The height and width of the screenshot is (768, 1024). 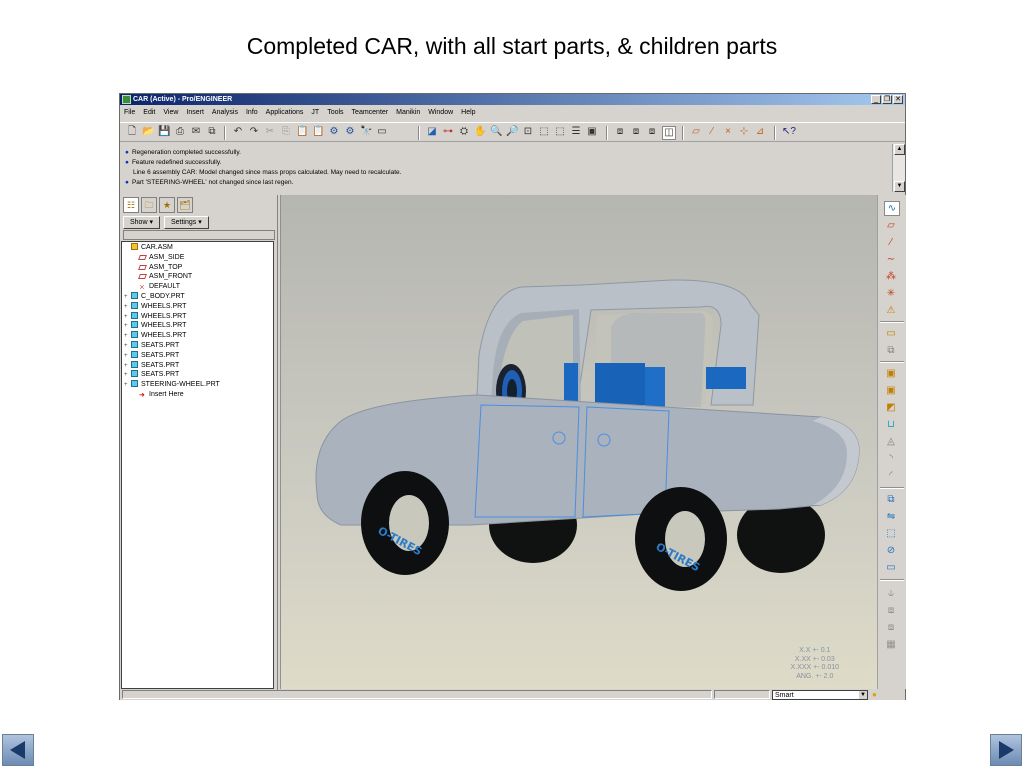 I want to click on menu-edit: Edit, so click(x=149, y=113).